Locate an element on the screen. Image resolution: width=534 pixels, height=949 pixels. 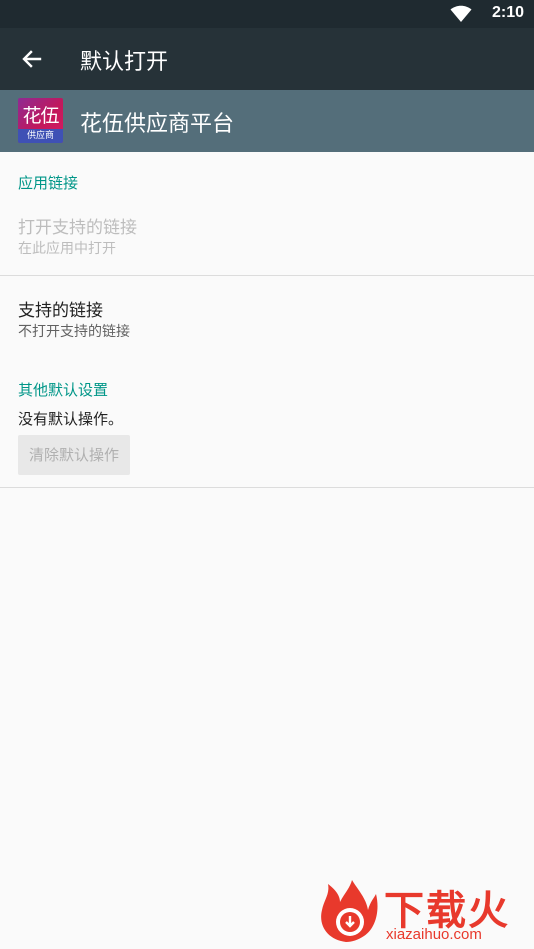
pref-summary: 不打开支持的链接 is located at coordinates (74, 332).